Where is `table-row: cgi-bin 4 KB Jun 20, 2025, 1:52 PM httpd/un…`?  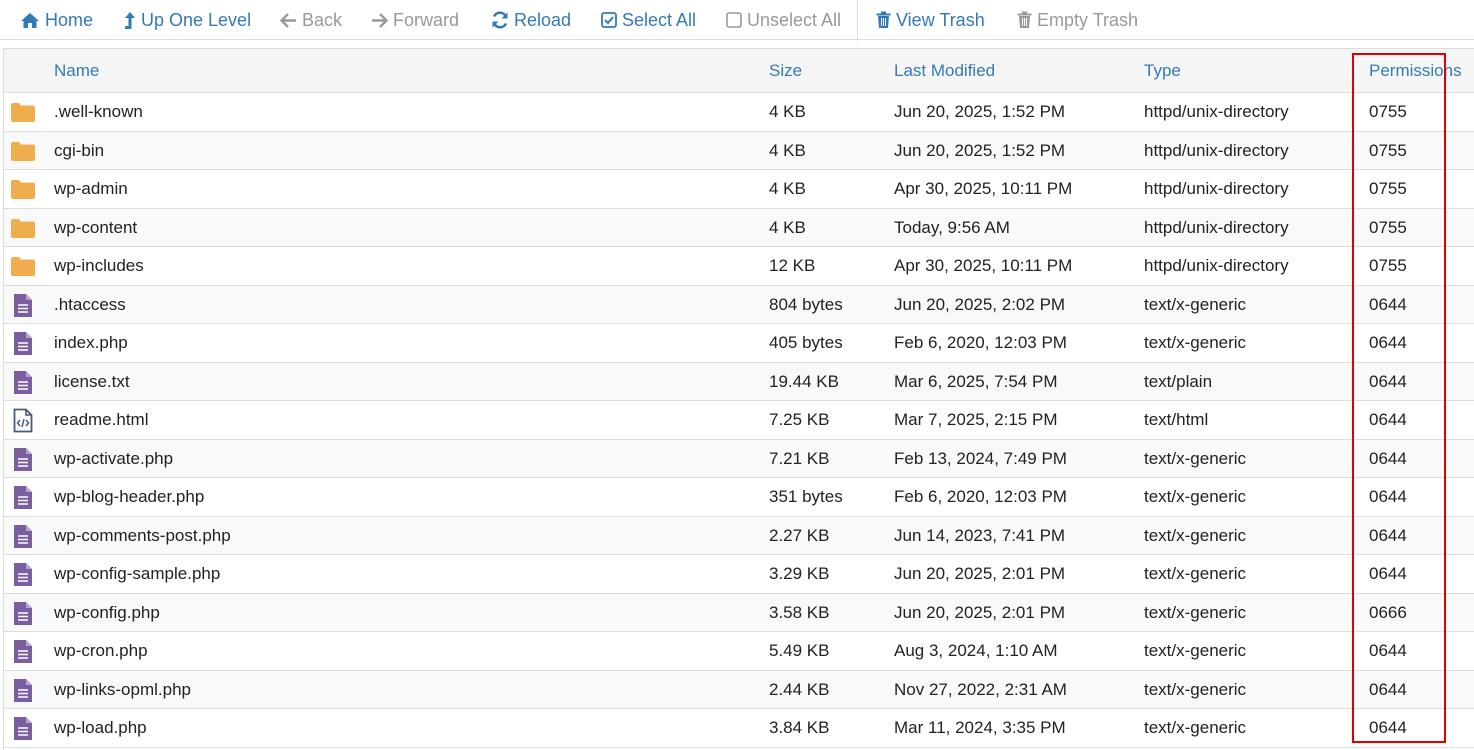 table-row: cgi-bin 4 KB Jun 20, 2025, 1:52 PM httpd/un… is located at coordinates (739, 150).